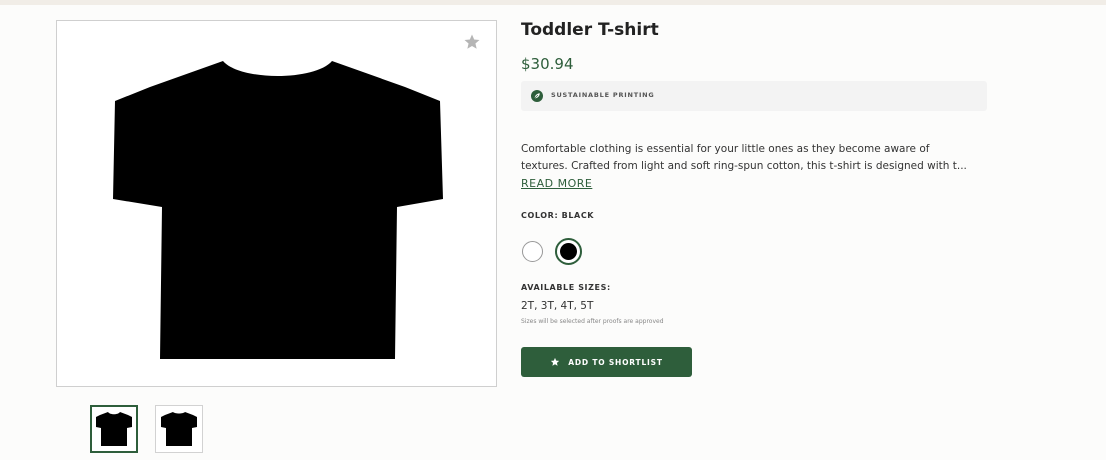 The height and width of the screenshot is (460, 1106). Describe the element at coordinates (472, 42) in the screenshot. I see `favorite-star-icon` at that location.